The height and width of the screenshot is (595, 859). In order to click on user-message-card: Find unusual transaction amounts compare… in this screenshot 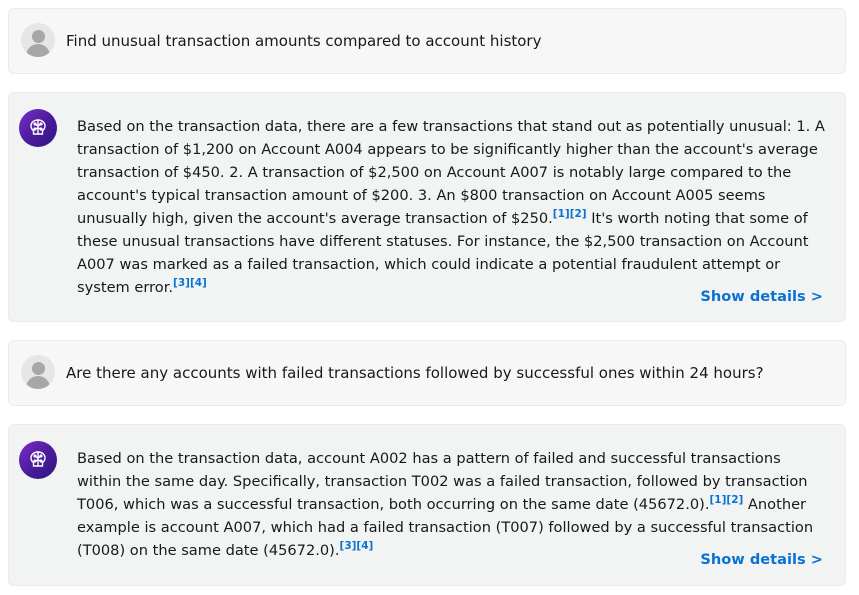, I will do `click(427, 41)`.